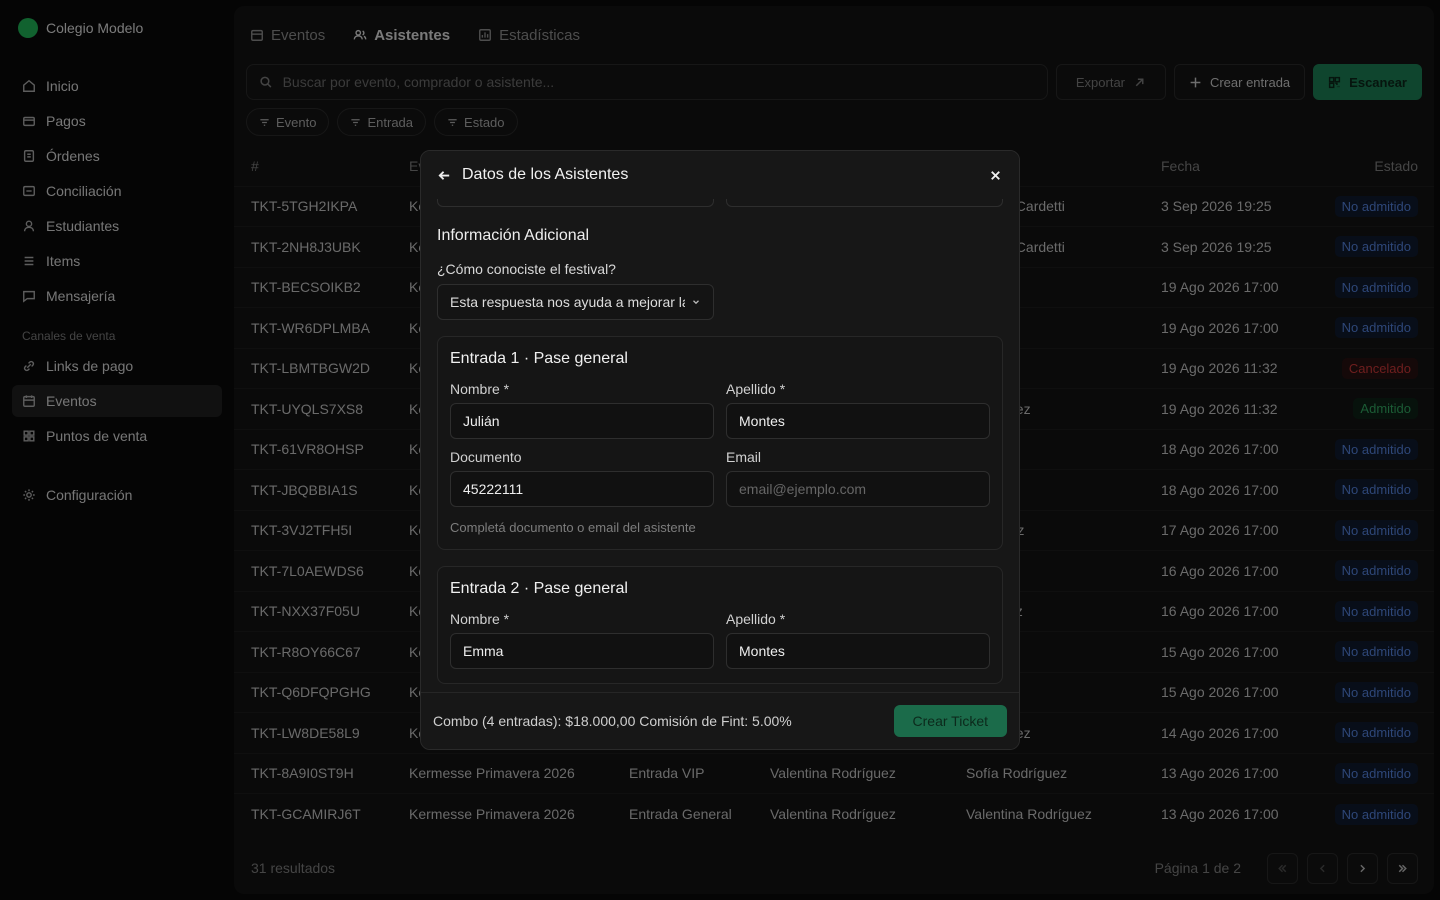 The image size is (1440, 900). Describe the element at coordinates (720, 203) in the screenshot. I see `previous-fields` at that location.